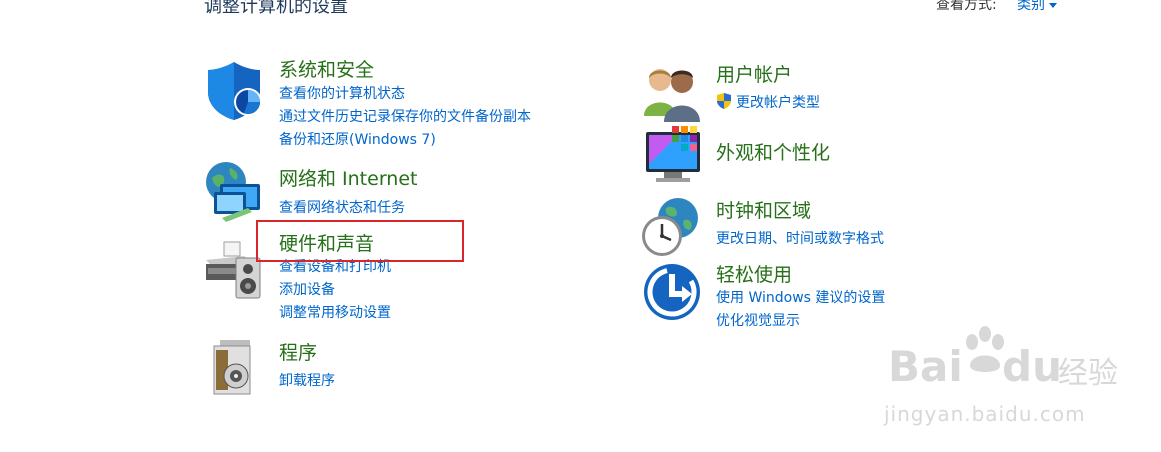 The image size is (1161, 452). What do you see at coordinates (773, 151) in the screenshot?
I see `category-appearance-personalization: 外观和个性化` at bounding box center [773, 151].